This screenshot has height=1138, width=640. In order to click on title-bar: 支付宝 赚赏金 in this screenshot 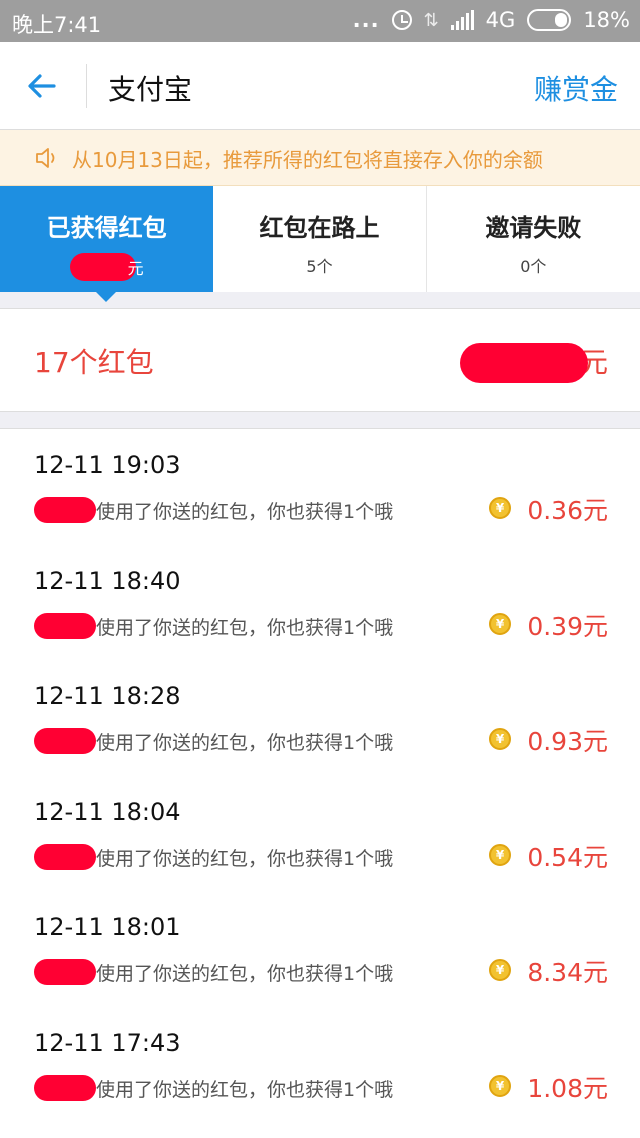, I will do `click(320, 86)`.